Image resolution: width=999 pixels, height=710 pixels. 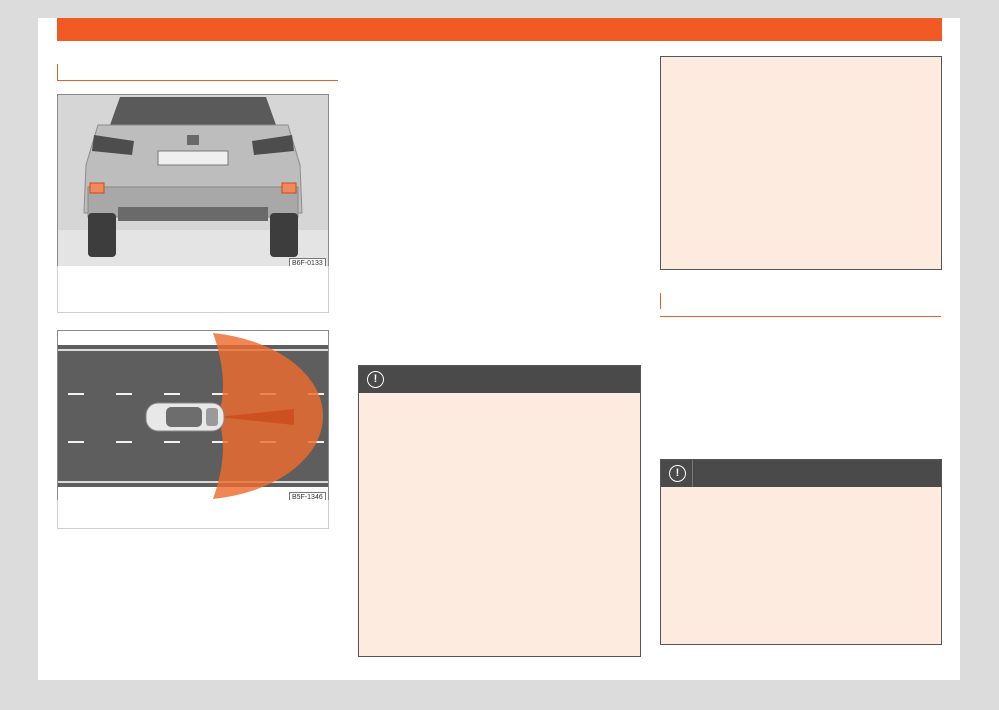 I want to click on radar-coverage-illustration, so click(x=193, y=416).